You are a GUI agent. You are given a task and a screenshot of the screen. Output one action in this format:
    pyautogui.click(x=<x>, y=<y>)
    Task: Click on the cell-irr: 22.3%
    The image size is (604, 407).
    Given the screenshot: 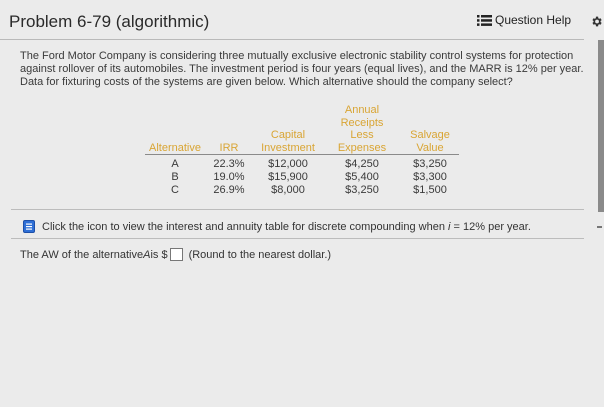 What is the action you would take?
    pyautogui.click(x=229, y=164)
    